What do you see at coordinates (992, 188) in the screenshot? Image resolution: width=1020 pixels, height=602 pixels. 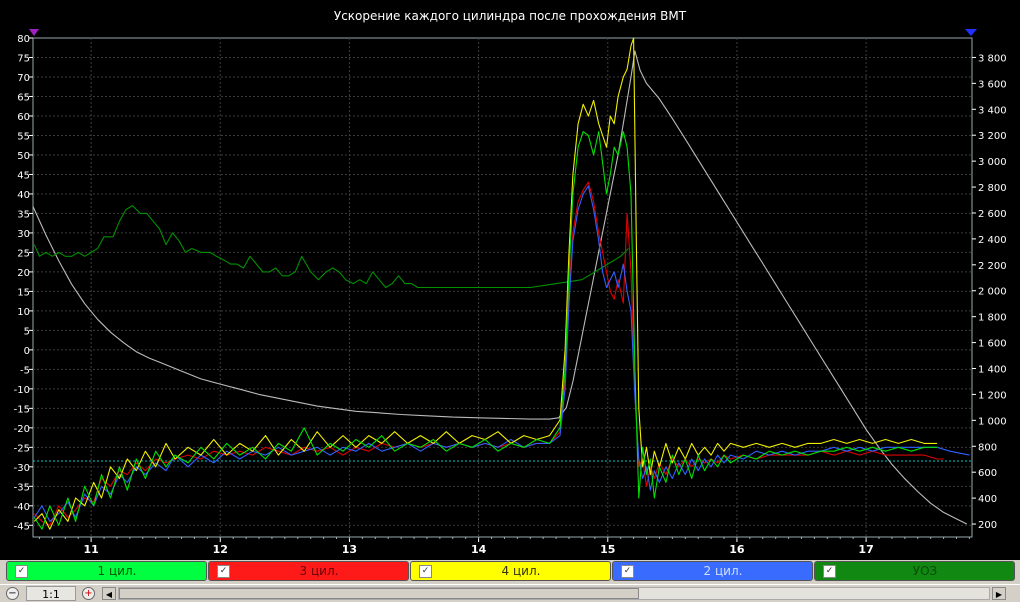 I see `y2-tick-label: 2 800` at bounding box center [992, 188].